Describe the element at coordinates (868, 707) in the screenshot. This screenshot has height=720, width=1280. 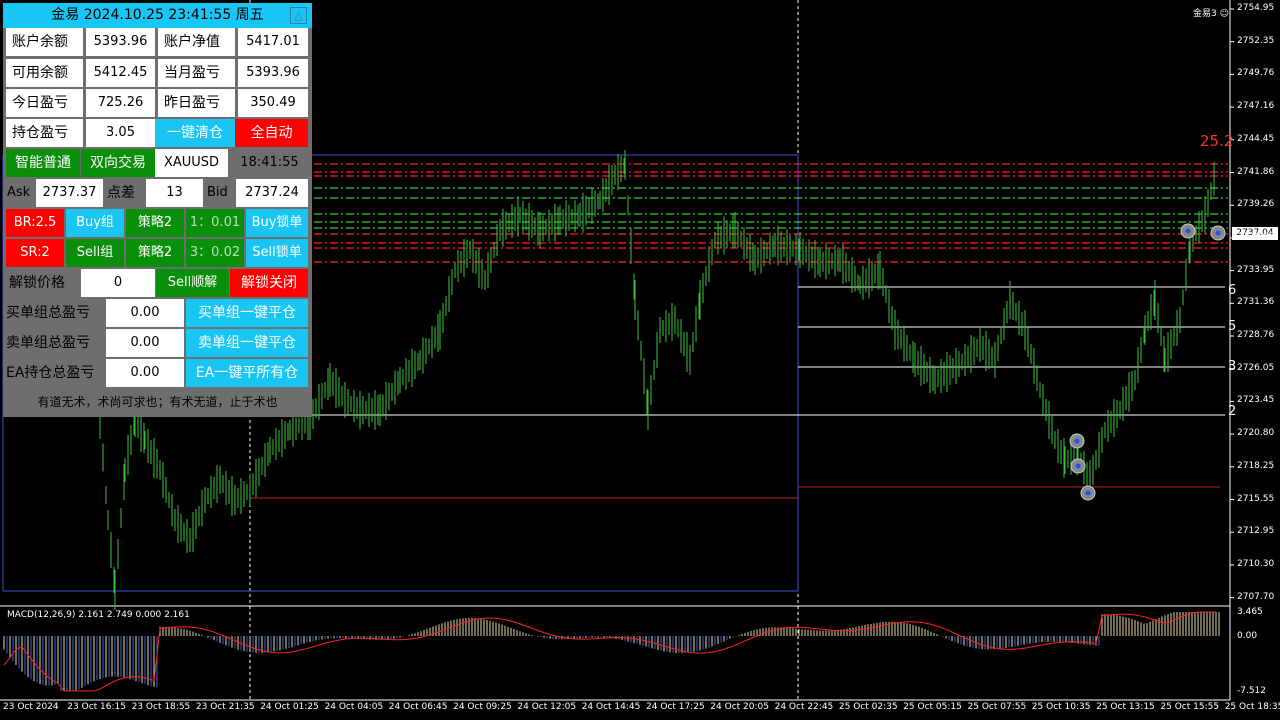
I see `time-tick-label: 25 Oct 02:35` at that location.